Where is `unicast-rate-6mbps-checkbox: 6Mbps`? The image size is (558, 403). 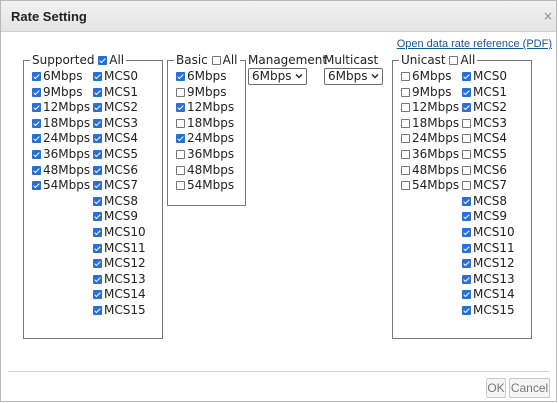
unicast-rate-6mbps-checkbox: 6Mbps is located at coordinates (426, 76).